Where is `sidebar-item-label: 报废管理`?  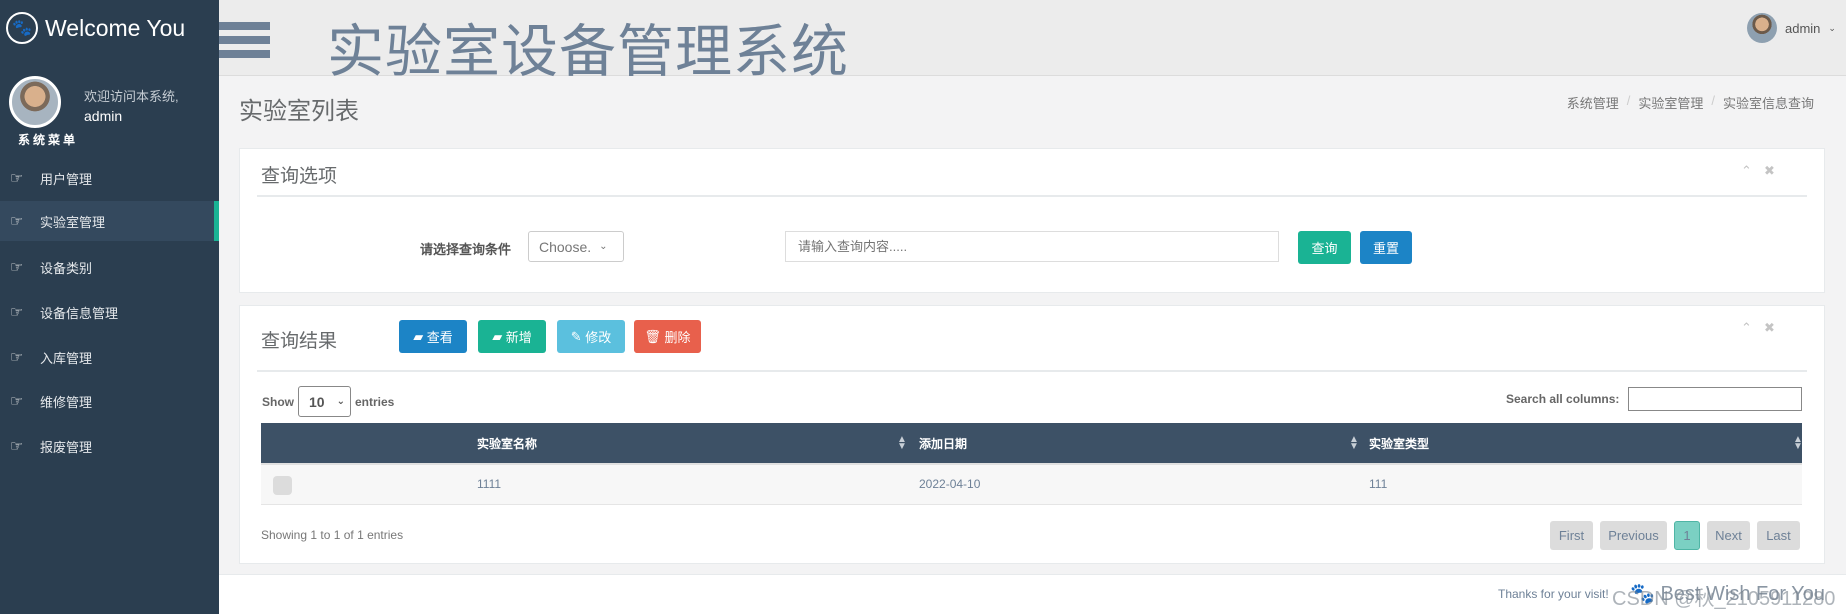
sidebar-item-label: 报废管理 is located at coordinates (66, 447).